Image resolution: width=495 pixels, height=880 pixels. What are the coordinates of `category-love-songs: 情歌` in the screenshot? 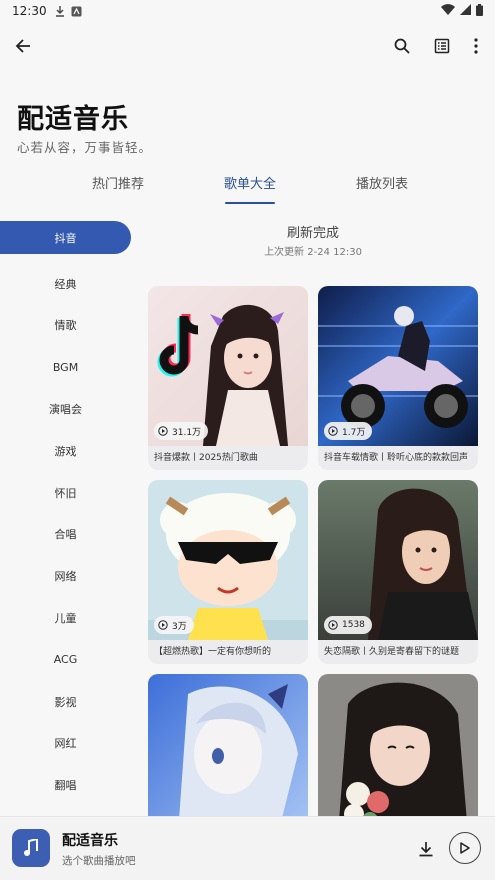 It's located at (65, 326).